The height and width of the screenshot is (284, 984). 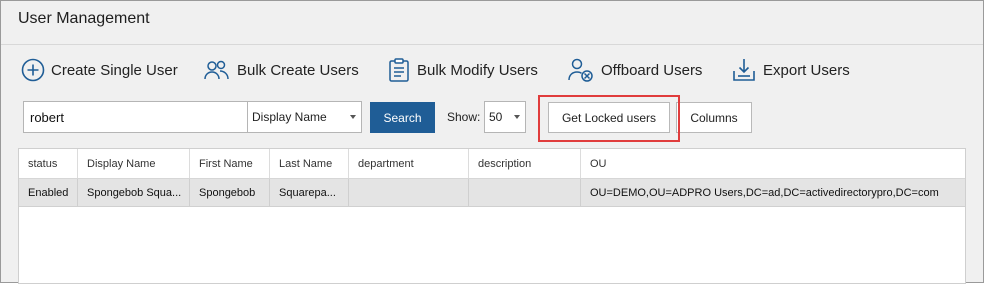 What do you see at coordinates (580, 70) in the screenshot?
I see `remove-user-icon` at bounding box center [580, 70].